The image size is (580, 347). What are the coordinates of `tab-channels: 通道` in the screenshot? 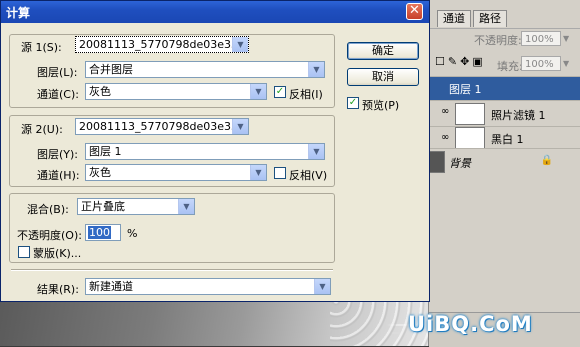 It's located at (454, 18).